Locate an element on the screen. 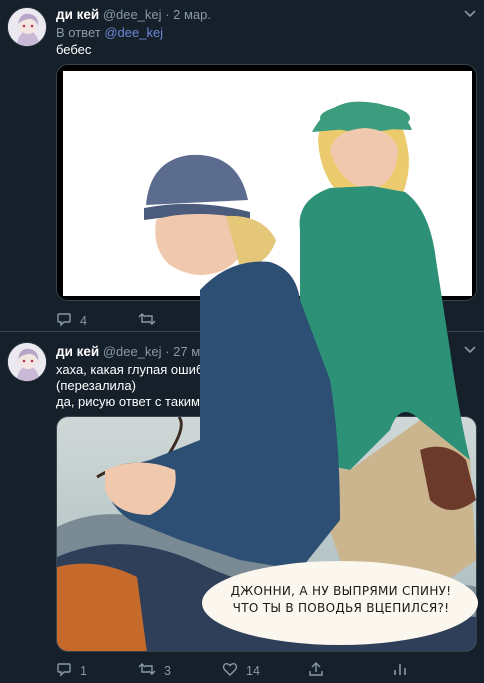 This screenshot has width=484, height=683. retweet-action: 3 is located at coordinates (154, 670).